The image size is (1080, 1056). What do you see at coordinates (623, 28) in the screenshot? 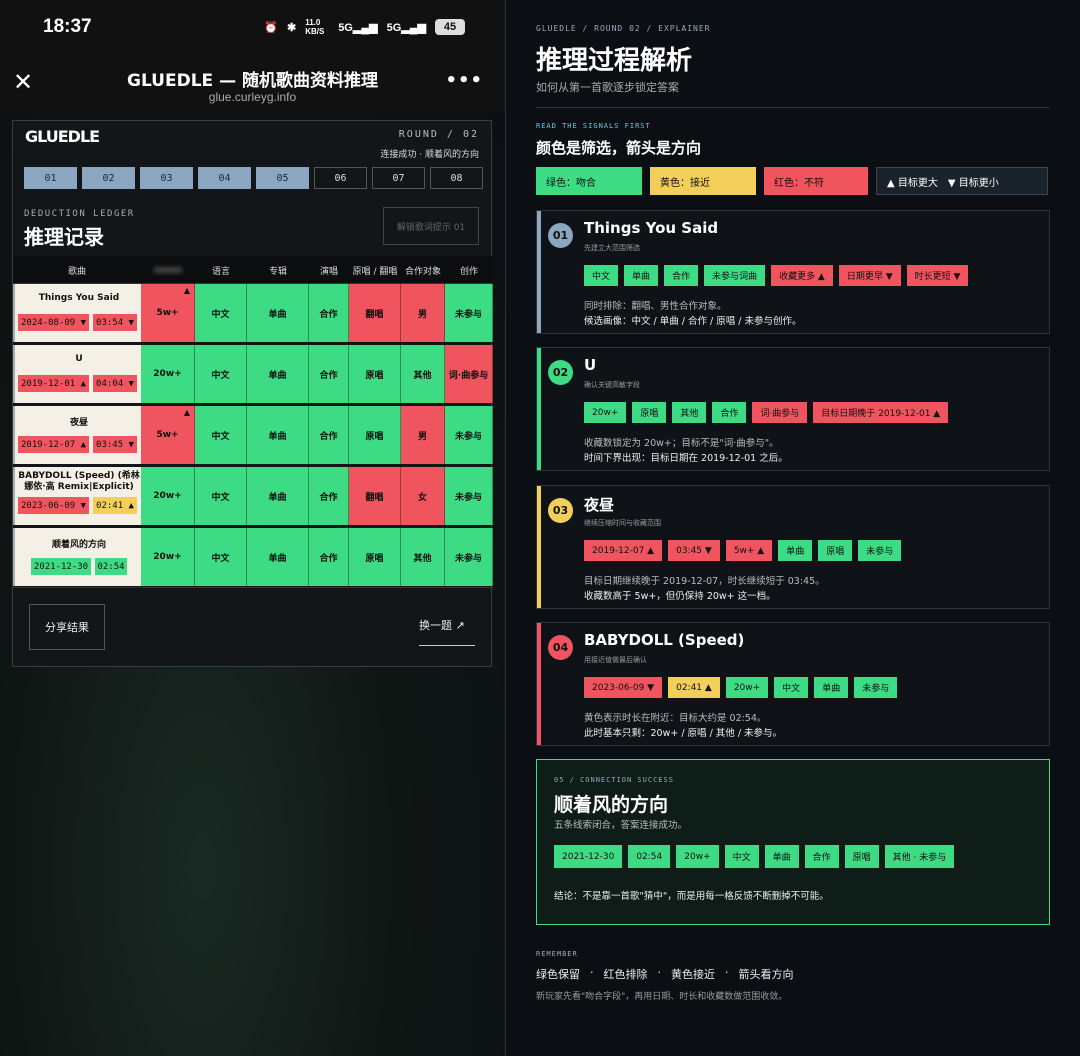
I see `explainer-kicker: GLUEDLE / ROUND 02 / EXPLAINER` at bounding box center [623, 28].